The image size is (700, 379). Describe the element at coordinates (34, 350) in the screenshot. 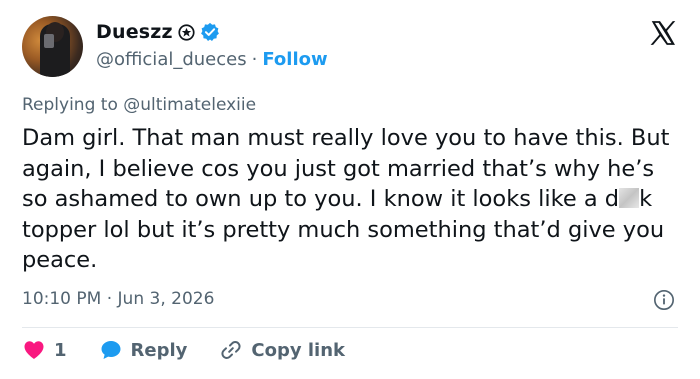

I see `heart-icon` at that location.